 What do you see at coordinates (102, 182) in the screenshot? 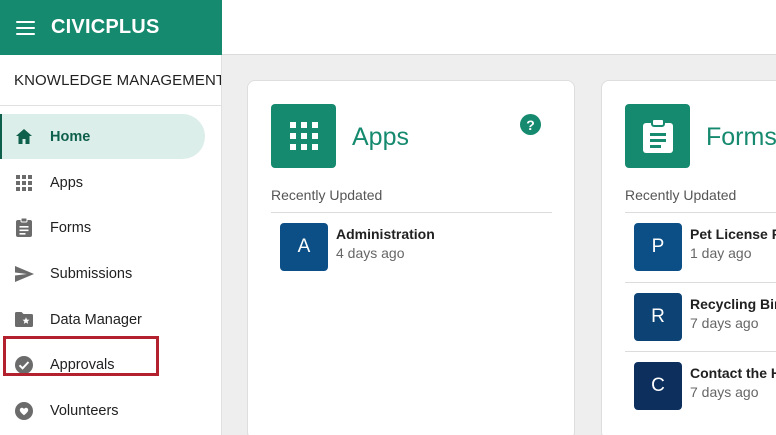
I see `sidebar-item-apps: Apps` at bounding box center [102, 182].